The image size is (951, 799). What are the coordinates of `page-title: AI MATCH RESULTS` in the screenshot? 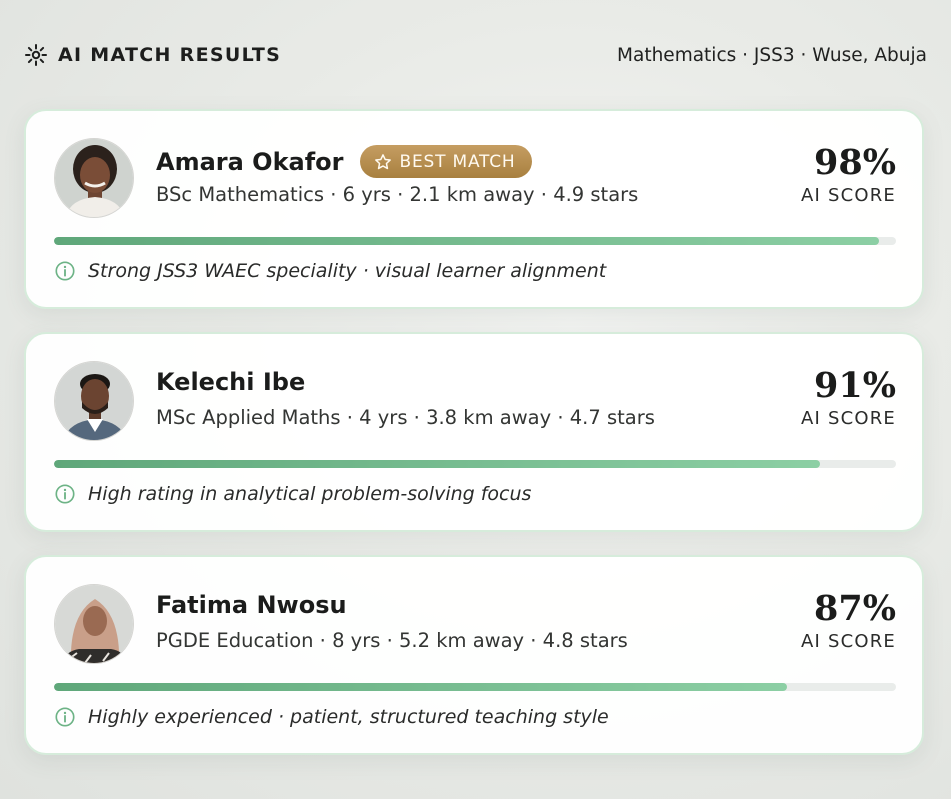 It's located at (170, 55).